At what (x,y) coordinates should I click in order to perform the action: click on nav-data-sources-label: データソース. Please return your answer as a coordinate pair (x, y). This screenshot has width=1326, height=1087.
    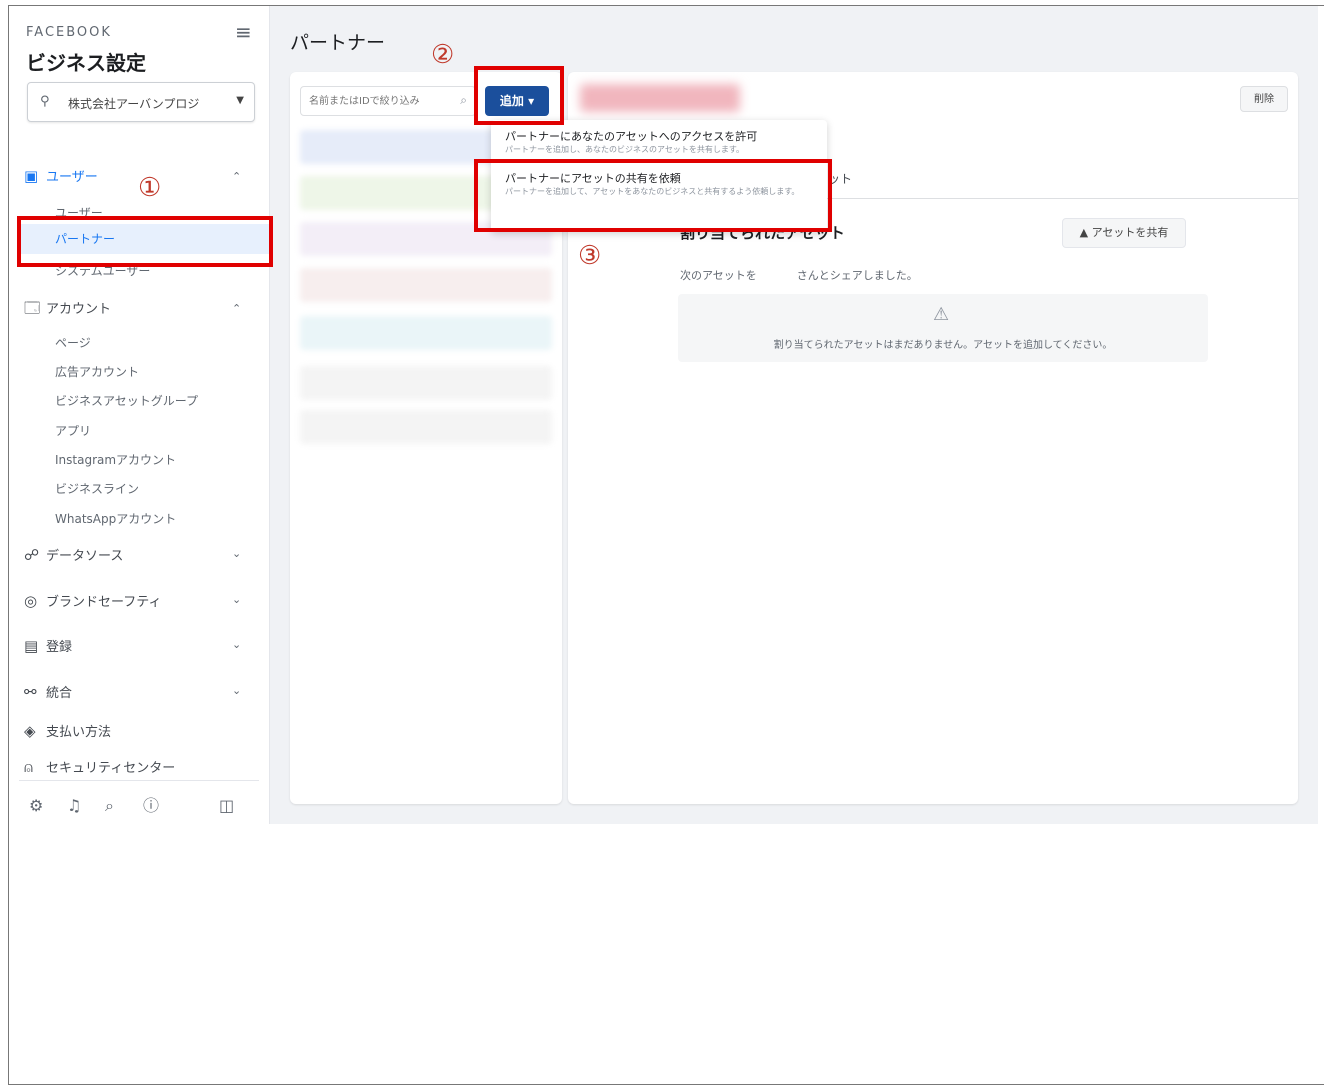
    Looking at the image, I should click on (85, 556).